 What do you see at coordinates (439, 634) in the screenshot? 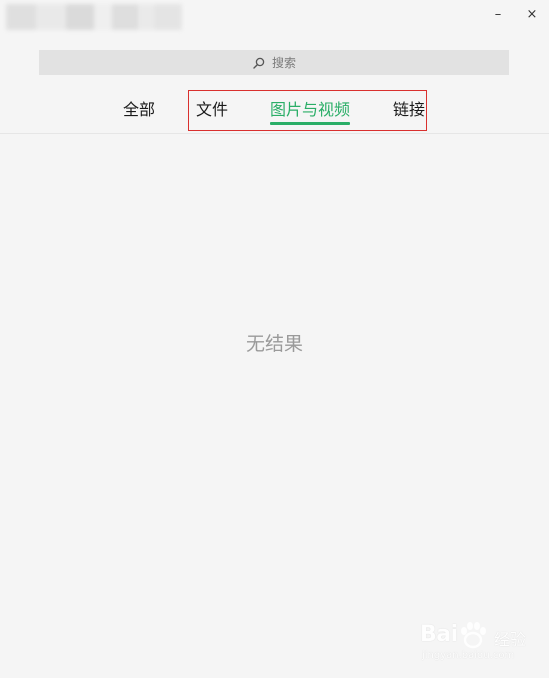
I see `watermark-logo: Bai` at bounding box center [439, 634].